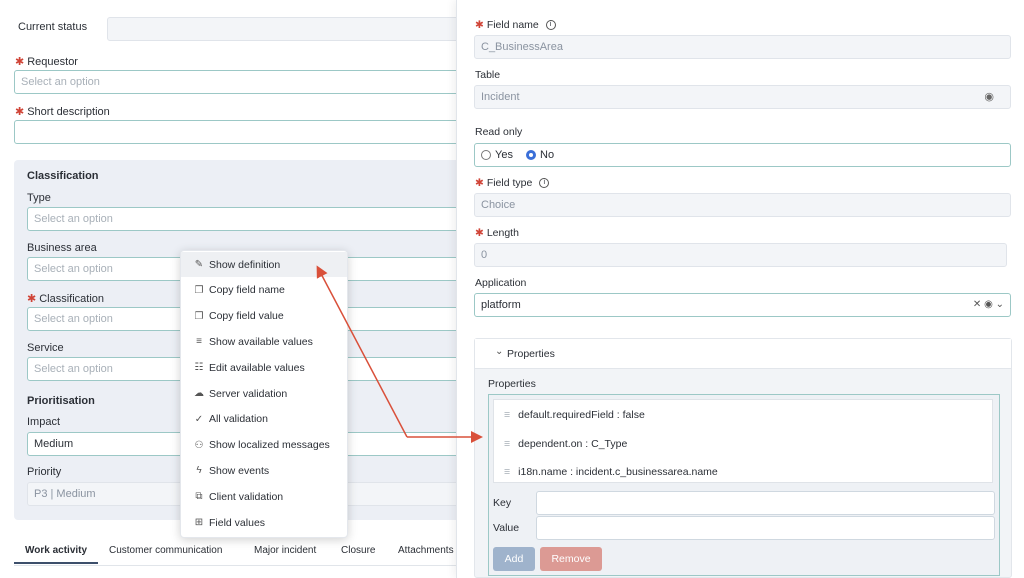 The width and height of the screenshot is (1024, 578). I want to click on arrow-to-show-definition, so click(362, 351).